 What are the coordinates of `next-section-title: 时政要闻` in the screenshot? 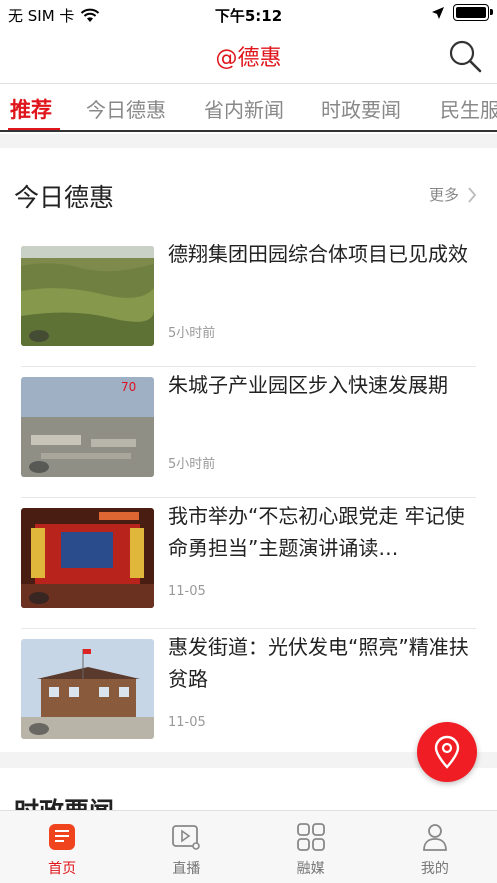 It's located at (64, 803).